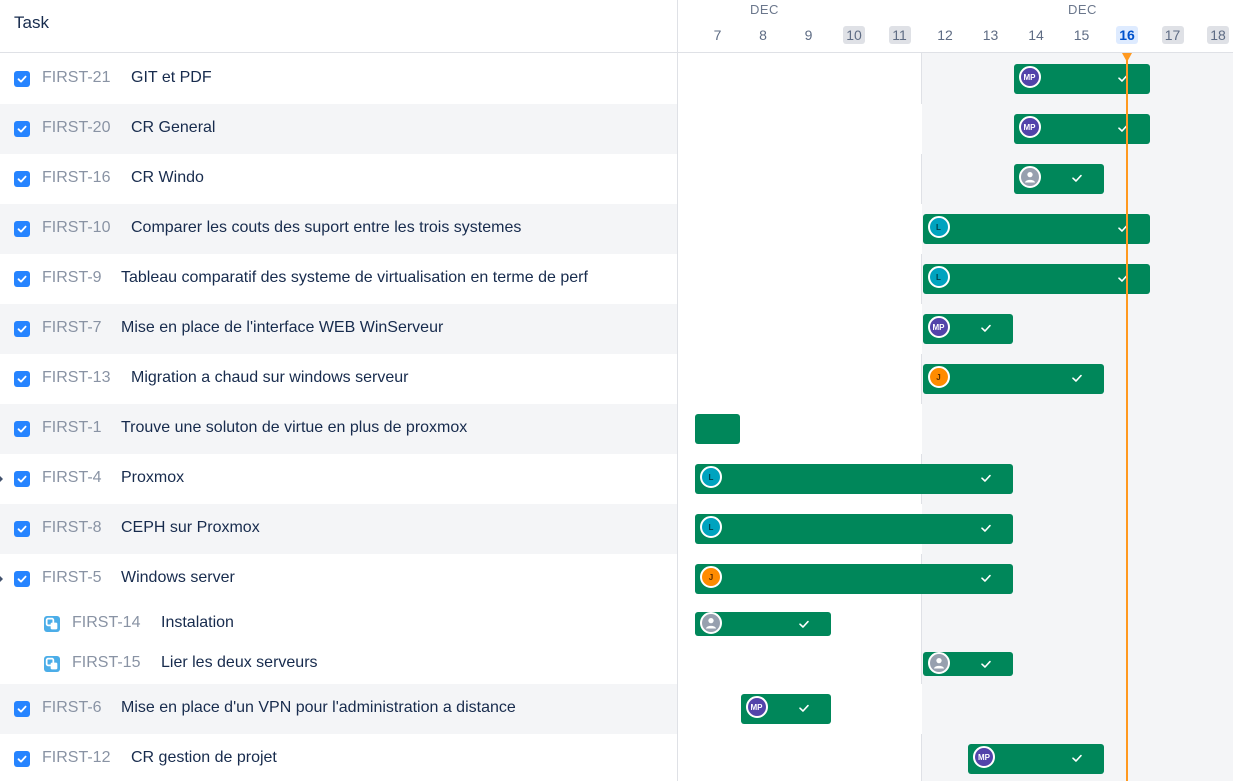 The height and width of the screenshot is (781, 1233). I want to click on issue-key: FIRST-1, so click(72, 428).